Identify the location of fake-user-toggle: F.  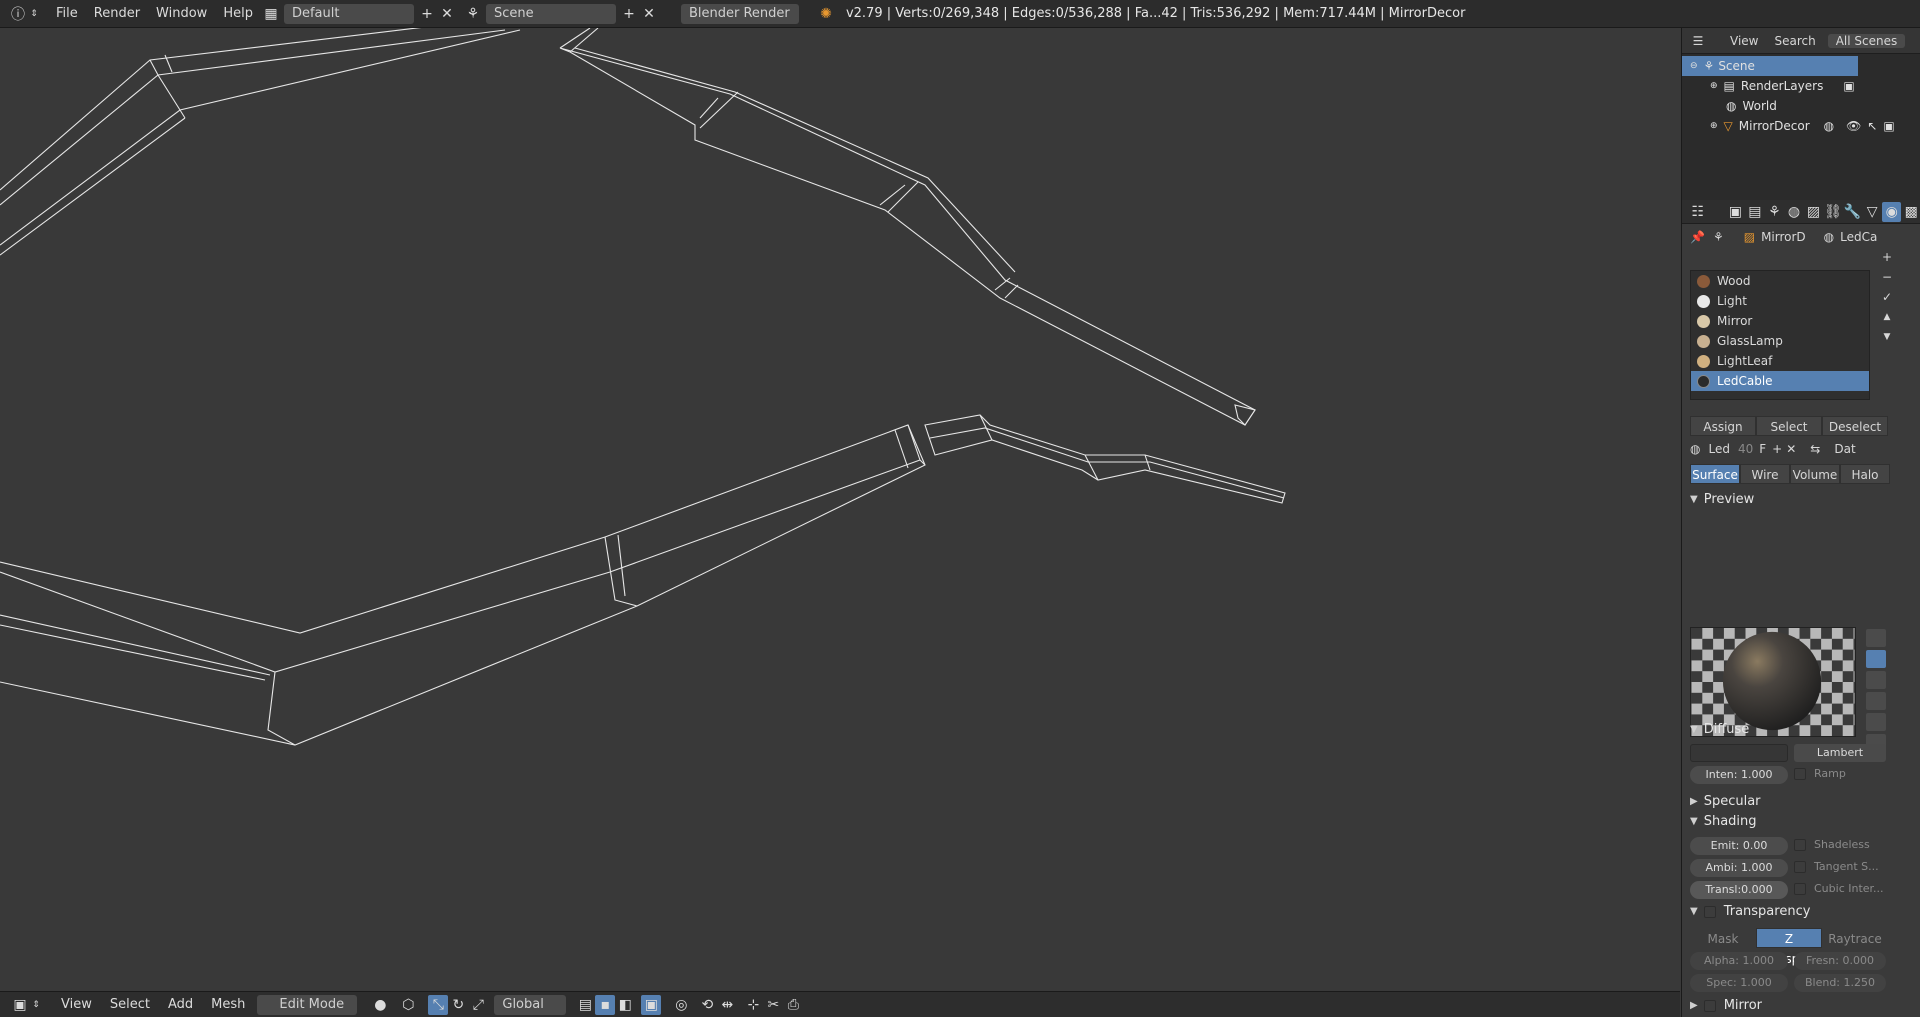
(1762, 449).